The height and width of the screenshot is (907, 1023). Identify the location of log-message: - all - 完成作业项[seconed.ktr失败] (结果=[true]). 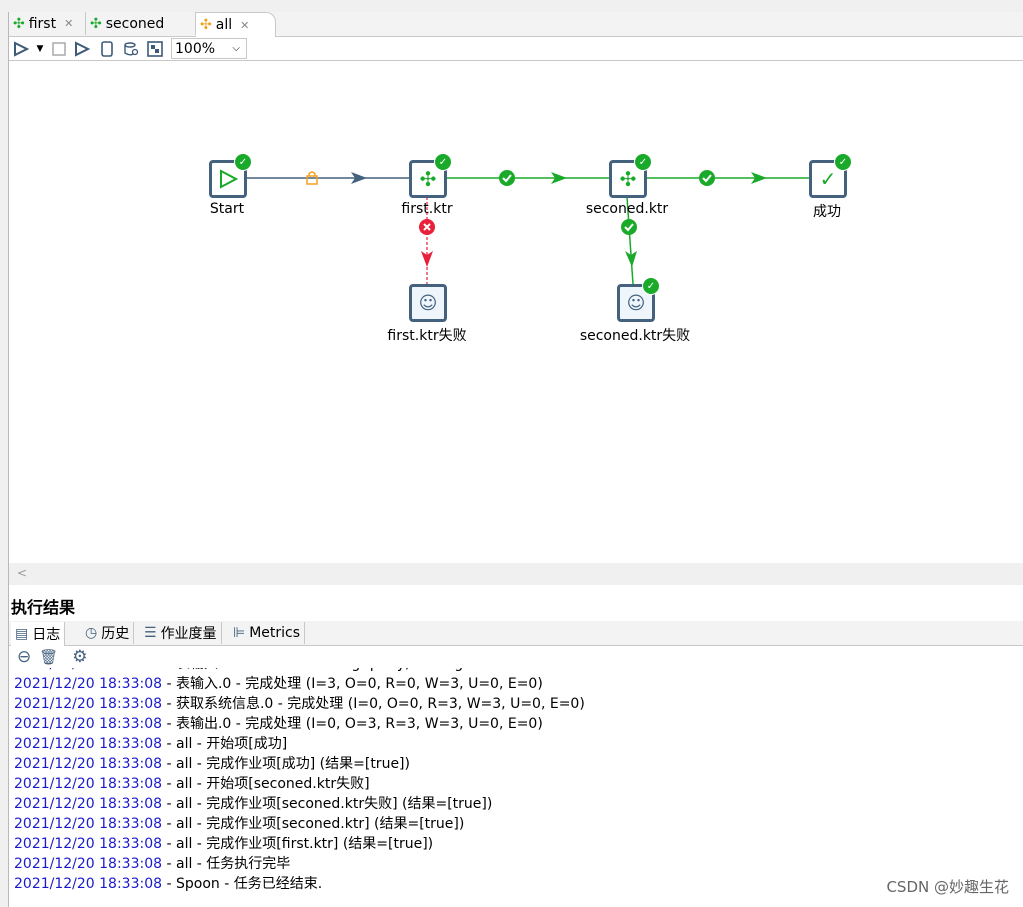
(327, 804).